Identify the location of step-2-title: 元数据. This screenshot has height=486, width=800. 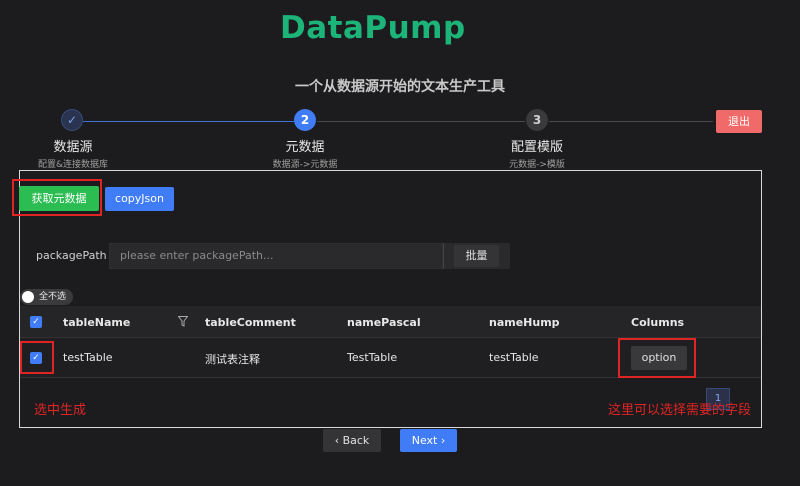
(305, 147).